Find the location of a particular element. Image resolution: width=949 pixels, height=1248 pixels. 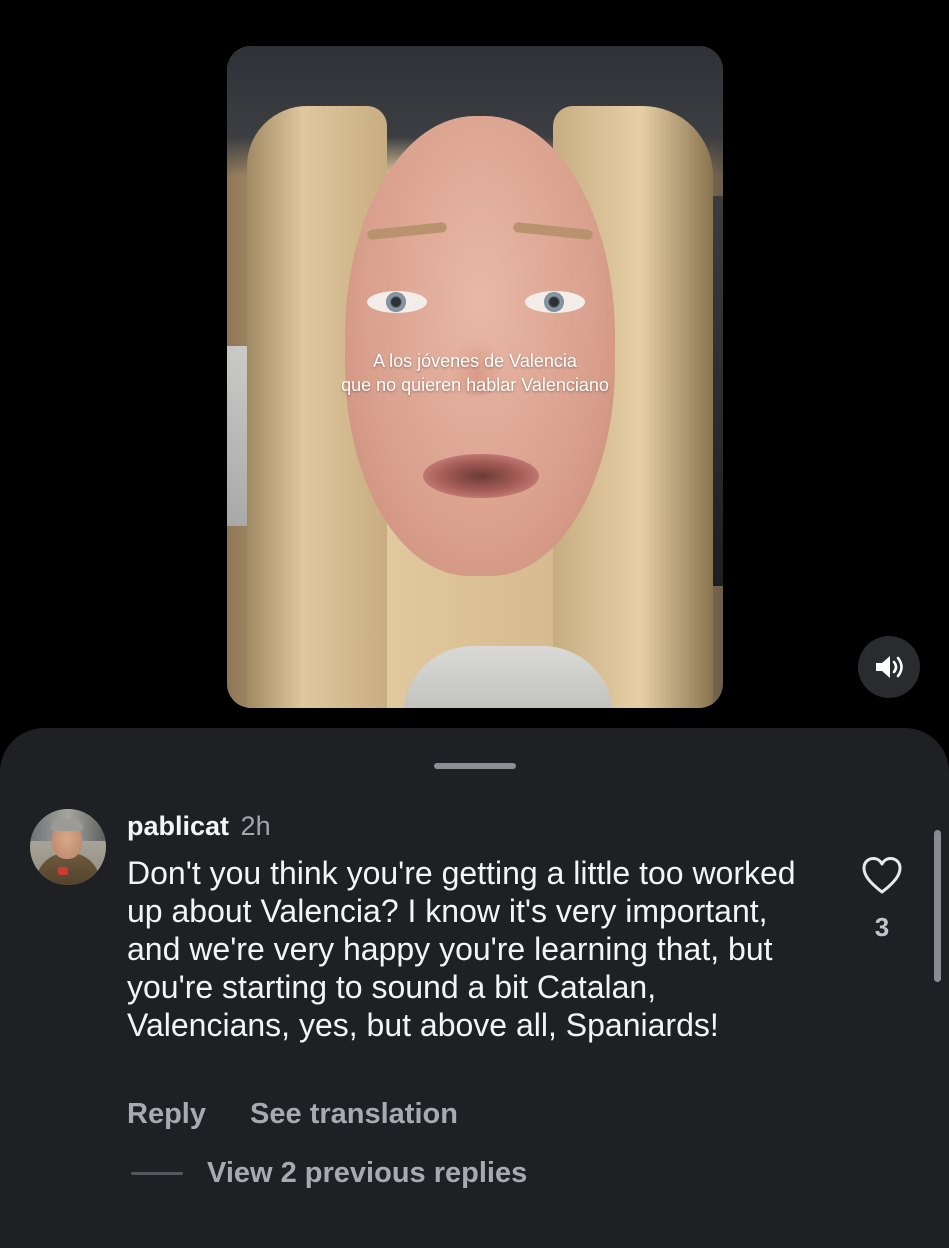

video-caption-line-2: que no quieren hablar Valenciano is located at coordinates (475, 385).